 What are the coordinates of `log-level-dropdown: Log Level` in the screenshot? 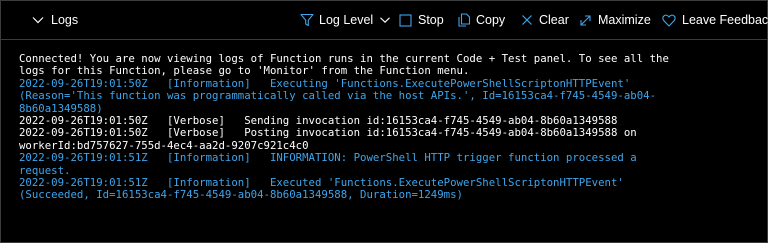 It's located at (345, 20).